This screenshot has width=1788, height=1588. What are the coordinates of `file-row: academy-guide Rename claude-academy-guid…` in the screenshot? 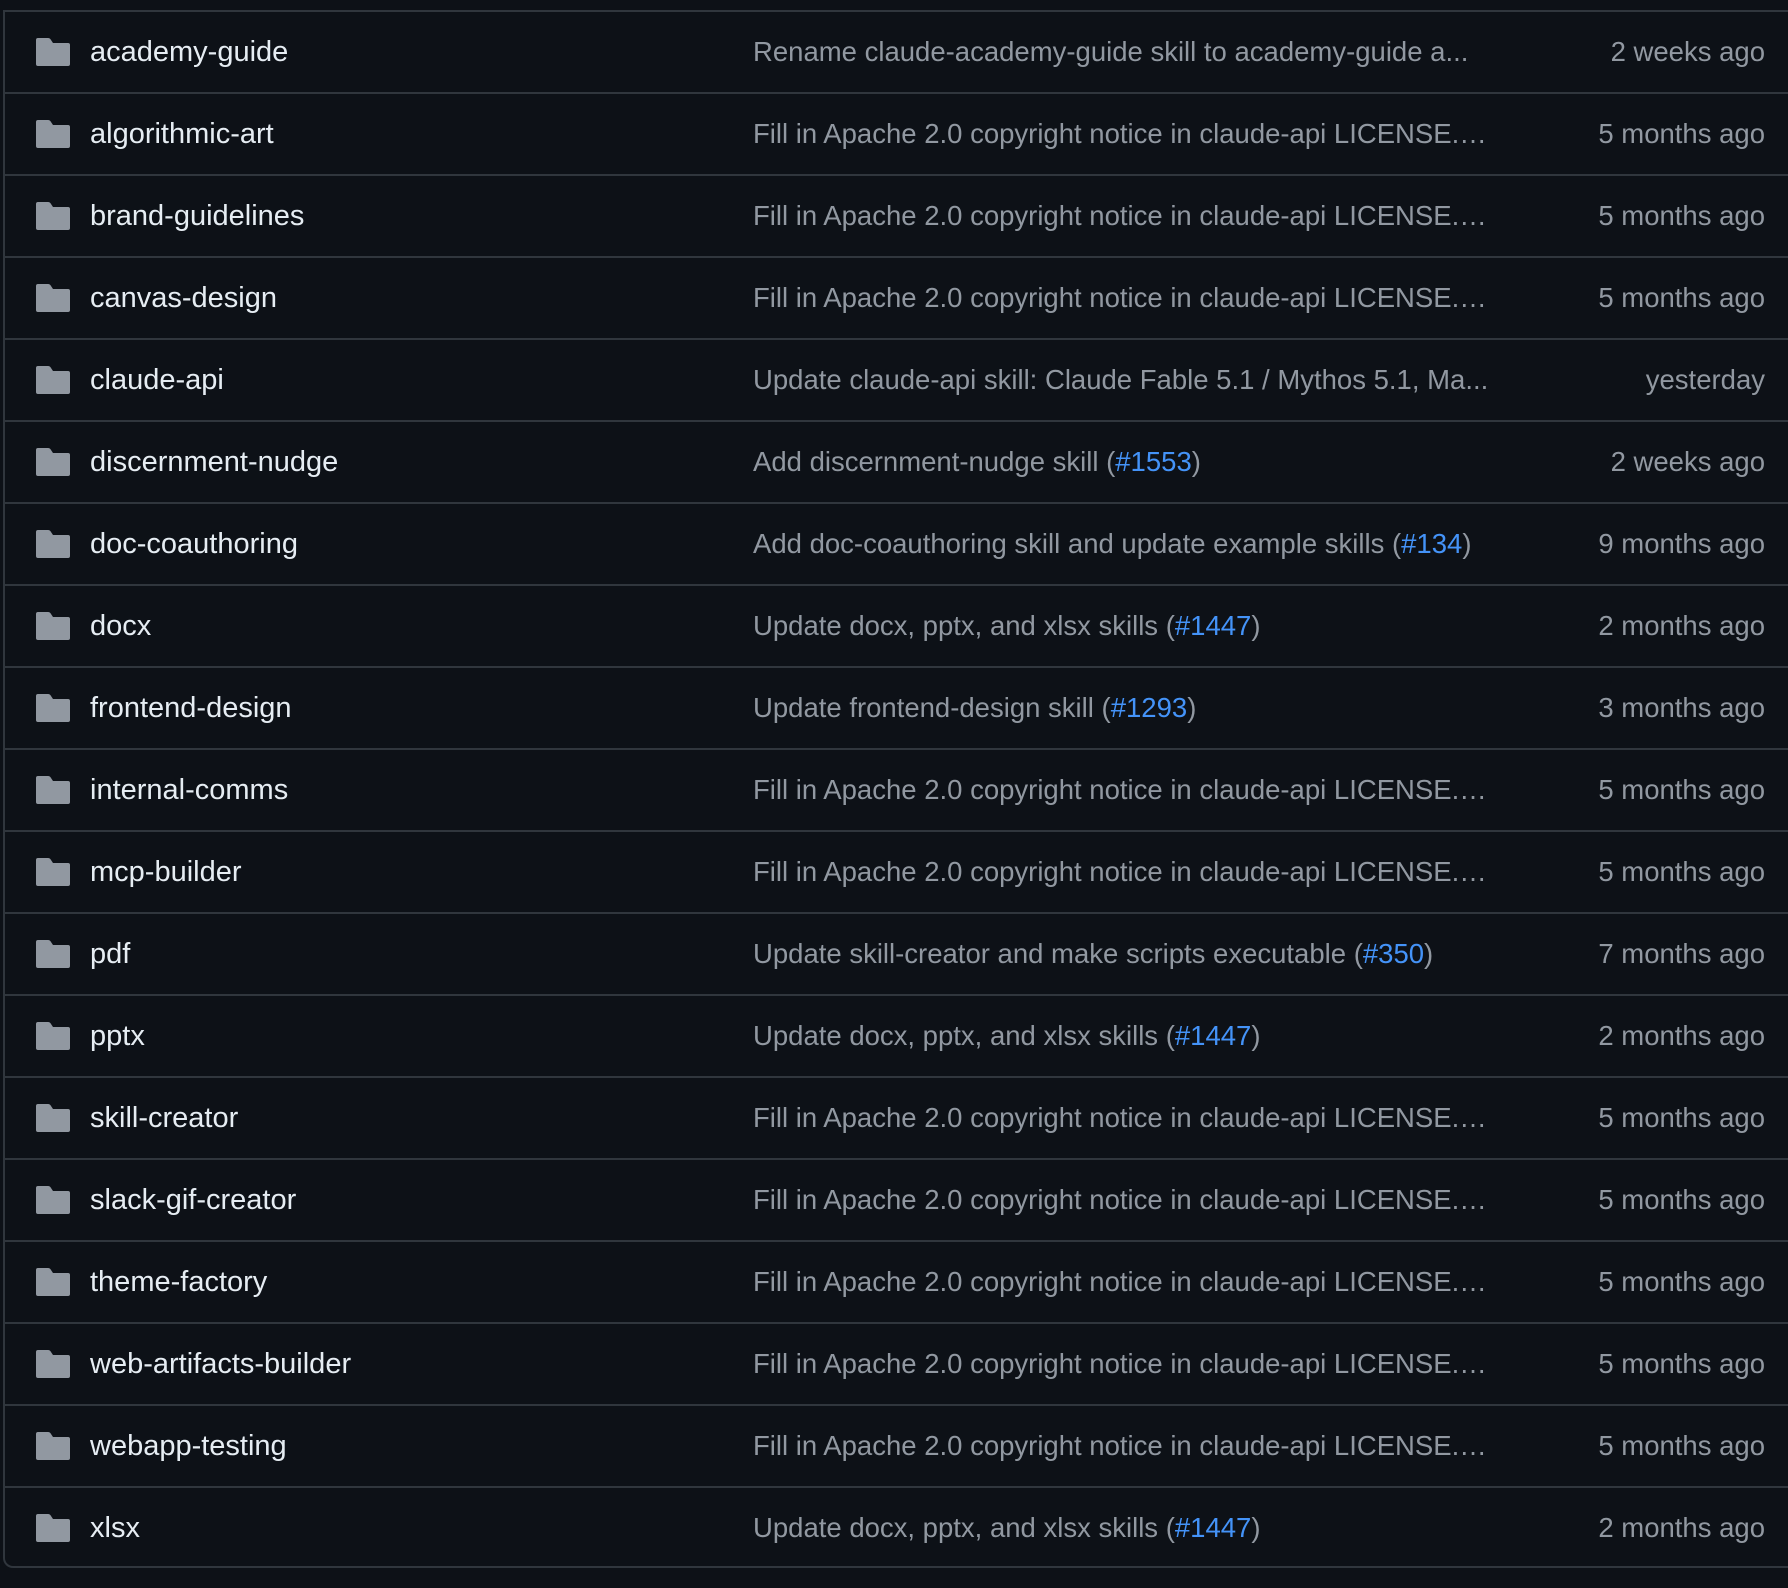 It's located at (896, 53).